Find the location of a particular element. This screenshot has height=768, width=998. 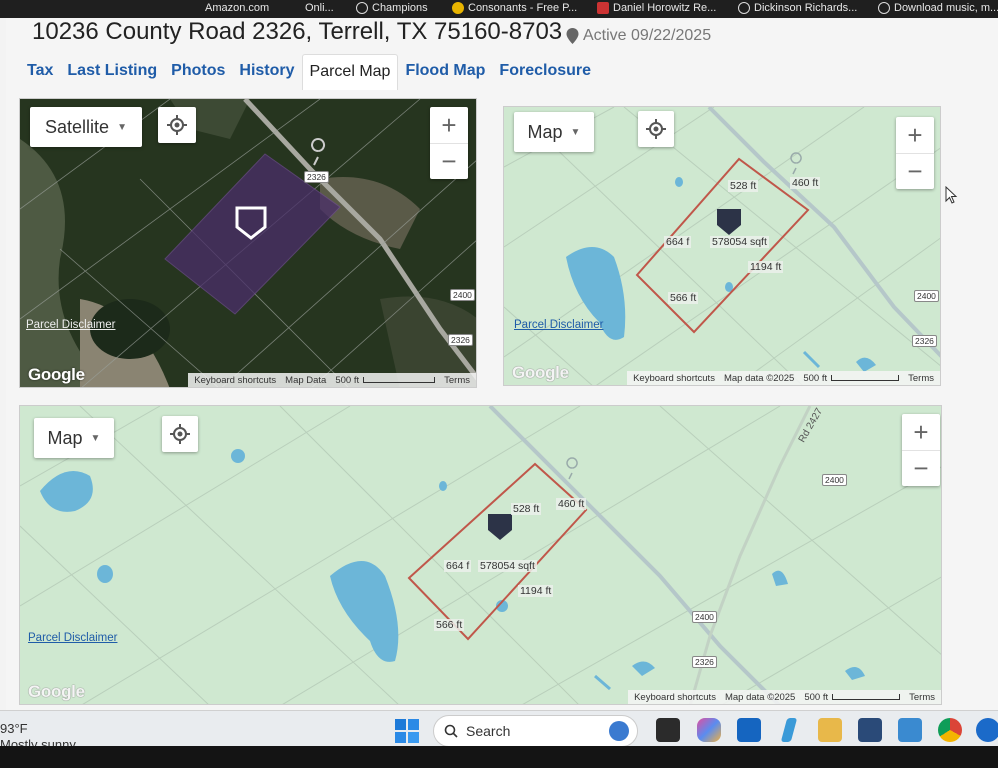

weather-temperature: 93°F is located at coordinates (14, 728).